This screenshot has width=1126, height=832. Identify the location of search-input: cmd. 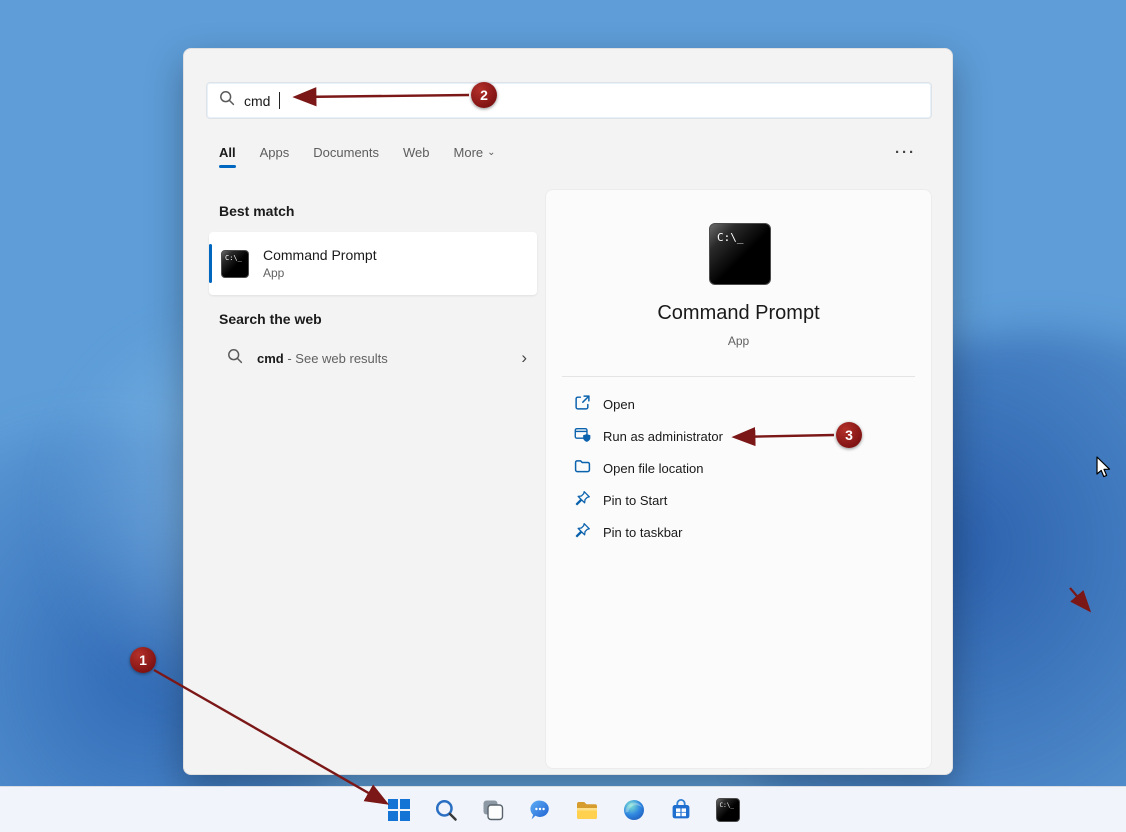
(569, 100).